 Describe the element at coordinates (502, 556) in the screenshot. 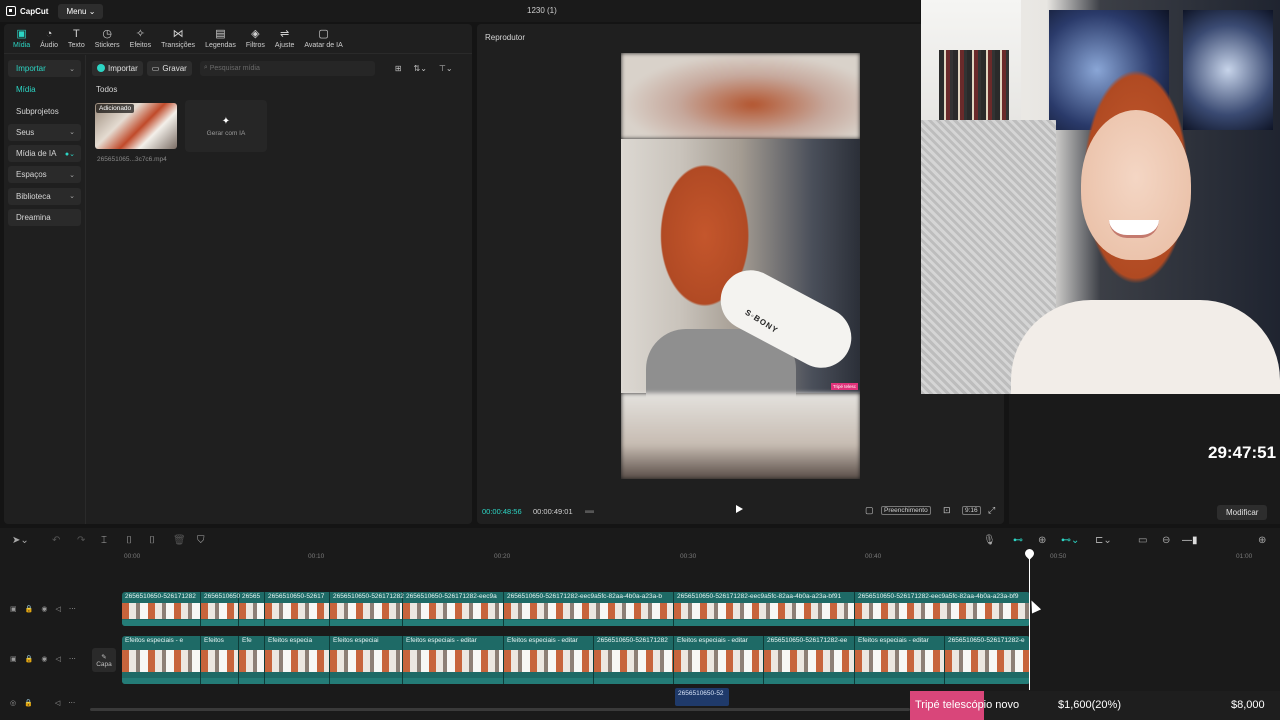

I see `ruler-label: 00:20` at that location.